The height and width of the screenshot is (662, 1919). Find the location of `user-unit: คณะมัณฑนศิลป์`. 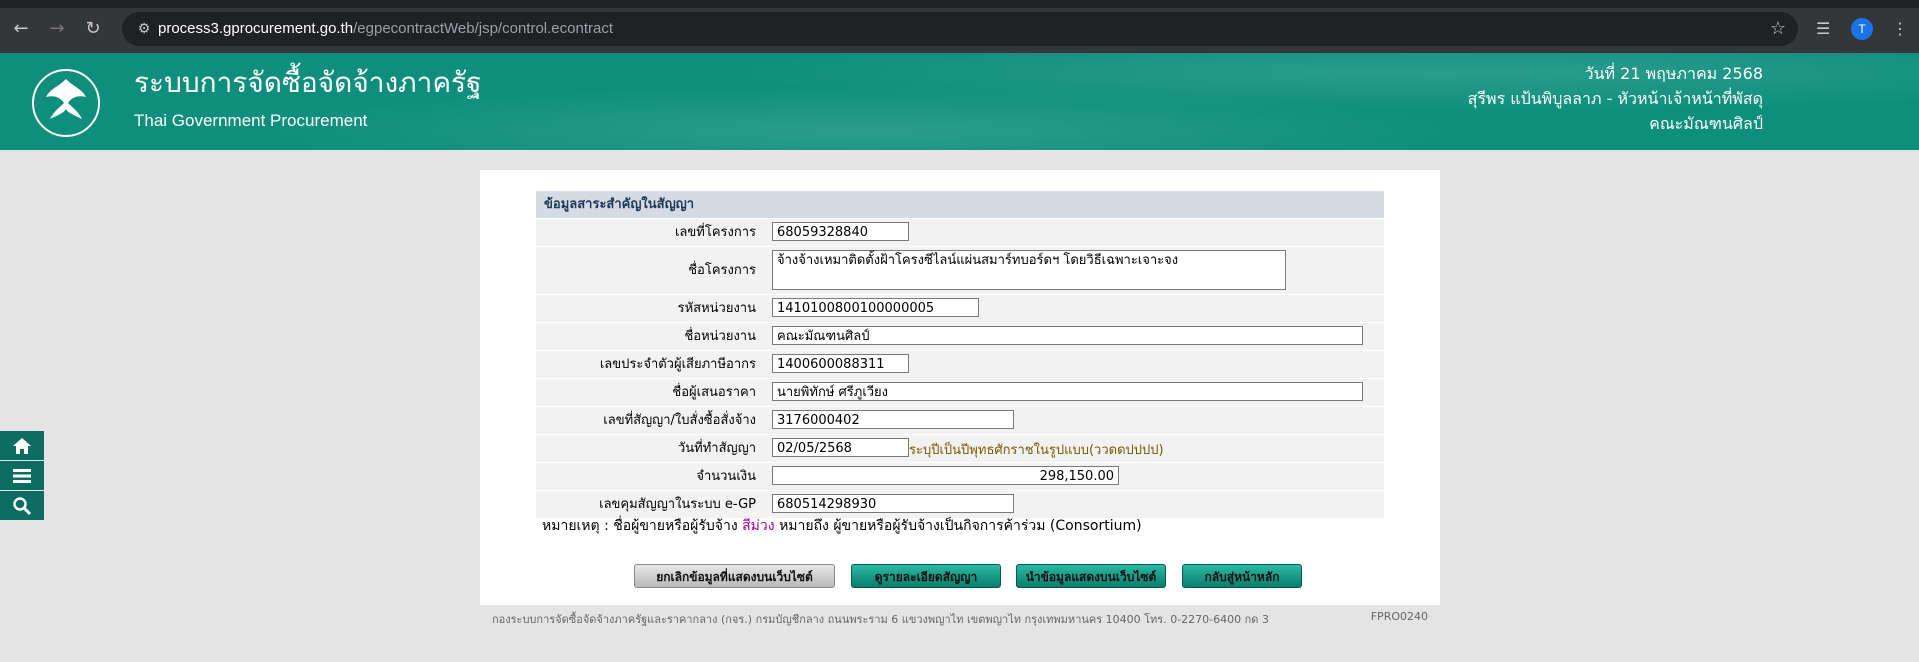

user-unit: คณะมัณฑนศิลป์ is located at coordinates (1706, 123).